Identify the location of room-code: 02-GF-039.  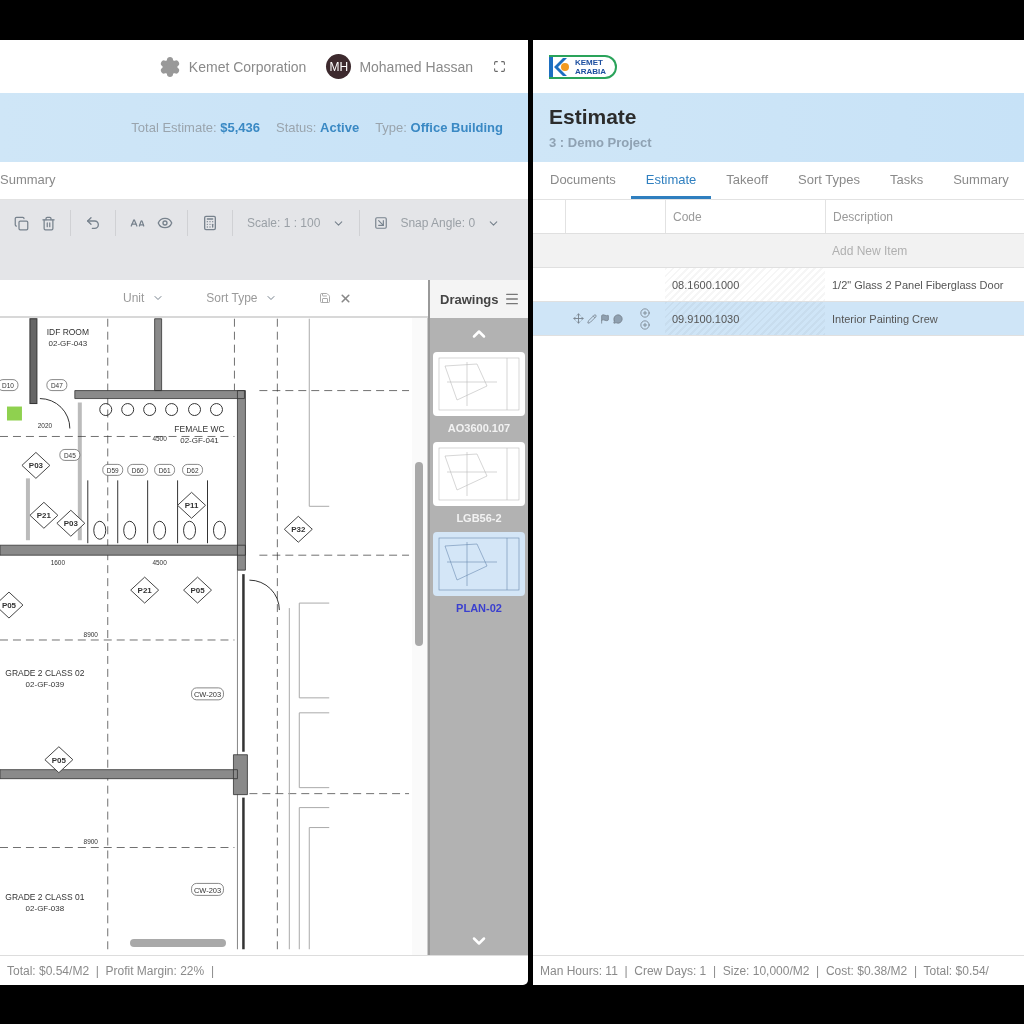
(45, 684).